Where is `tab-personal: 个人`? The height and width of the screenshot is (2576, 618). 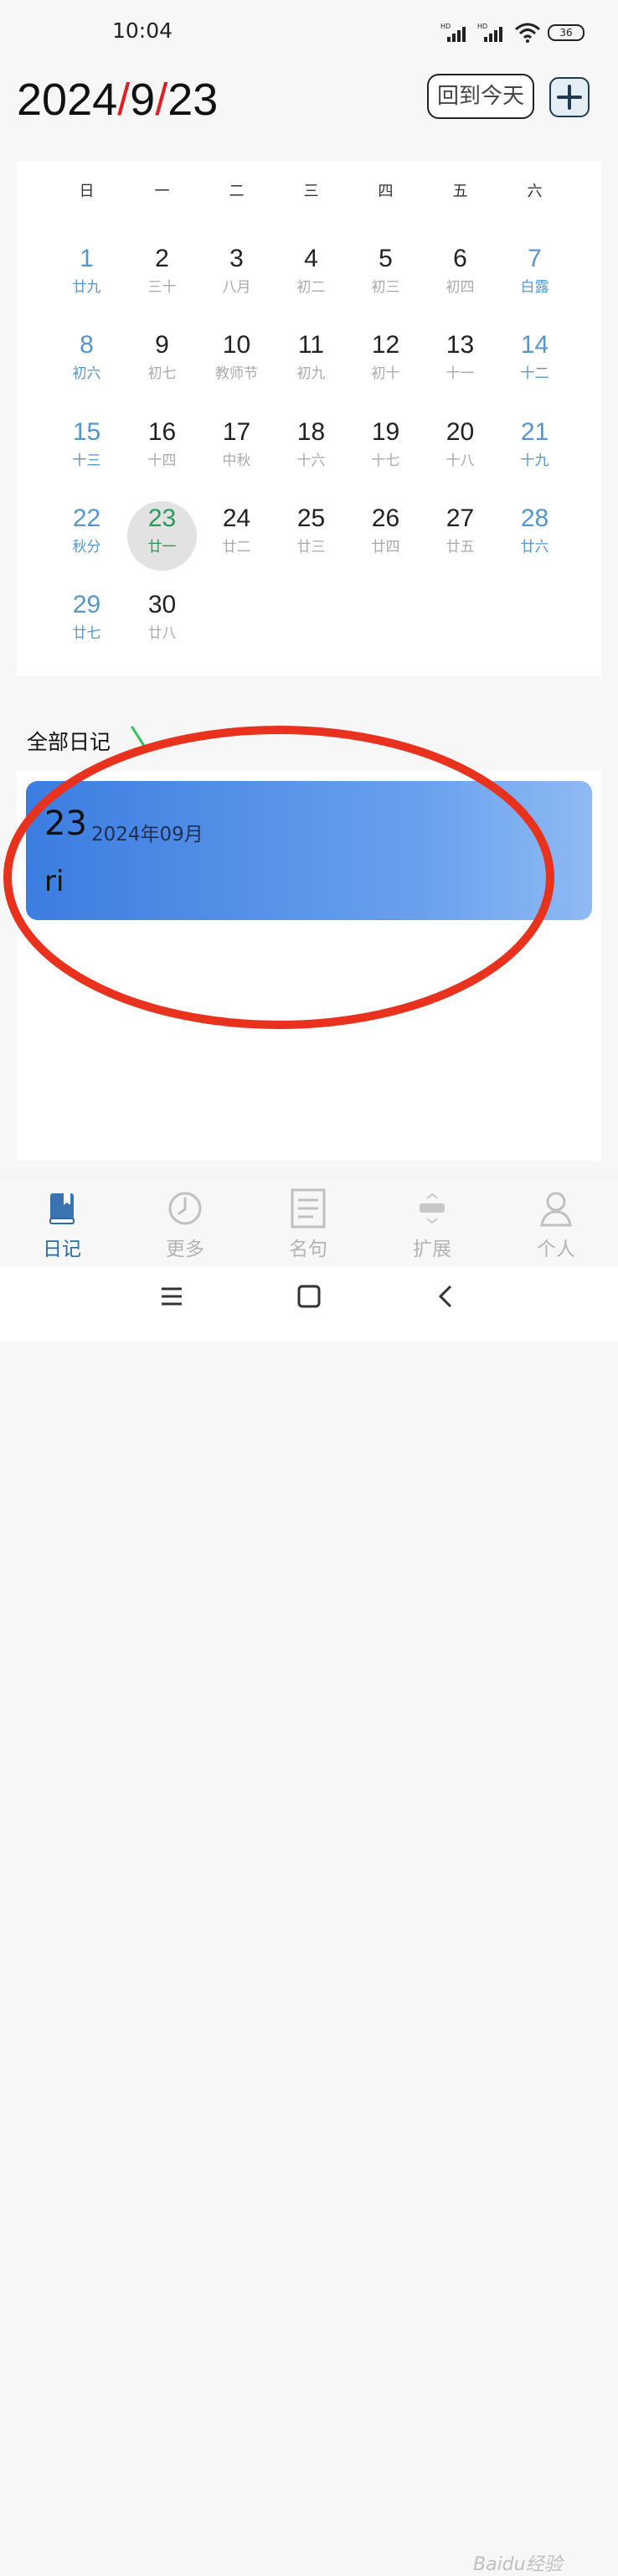
tab-personal: 个人 is located at coordinates (556, 1224).